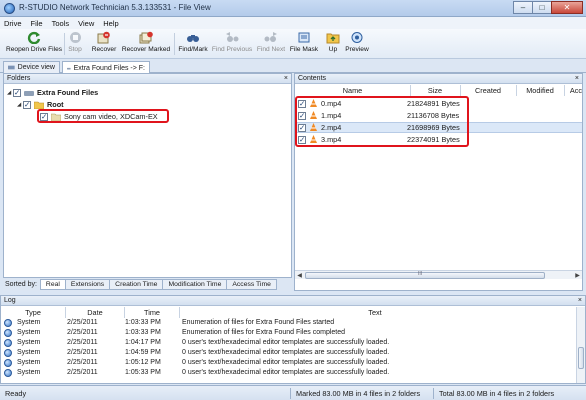 The height and width of the screenshot is (400, 586). I want to click on scroll-thumb: III, so click(425, 275).